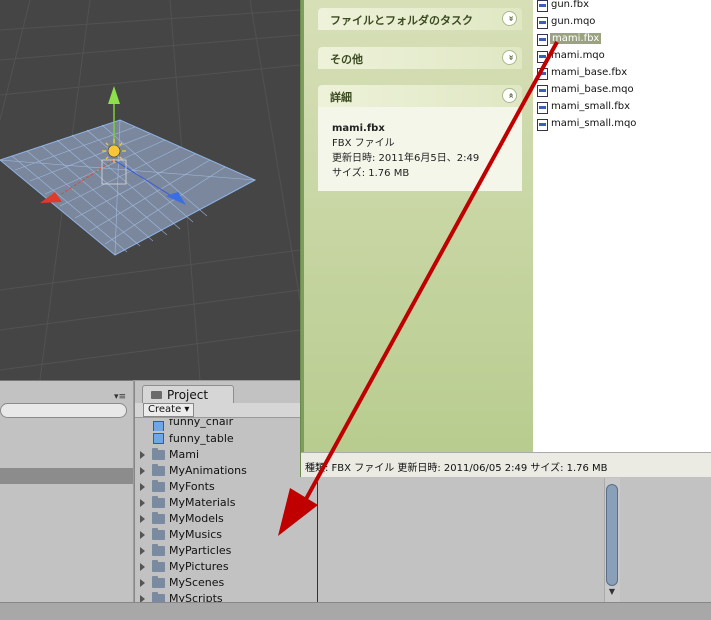 This screenshot has height=620, width=711. I want to click on file-name: gun.fbx, so click(570, 5).